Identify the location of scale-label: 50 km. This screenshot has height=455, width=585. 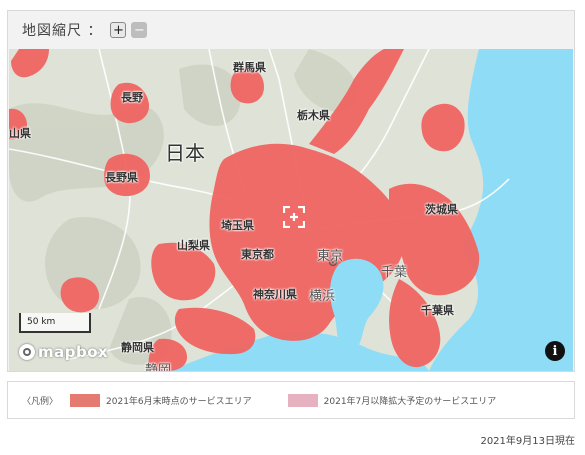
(41, 322).